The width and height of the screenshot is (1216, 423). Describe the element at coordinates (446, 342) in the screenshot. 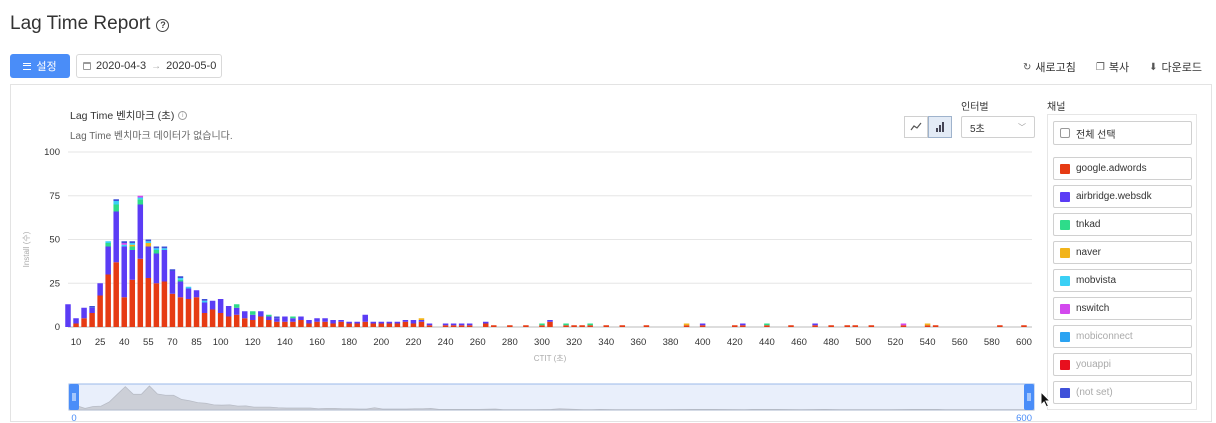

I see `x-tick-label: 240` at that location.